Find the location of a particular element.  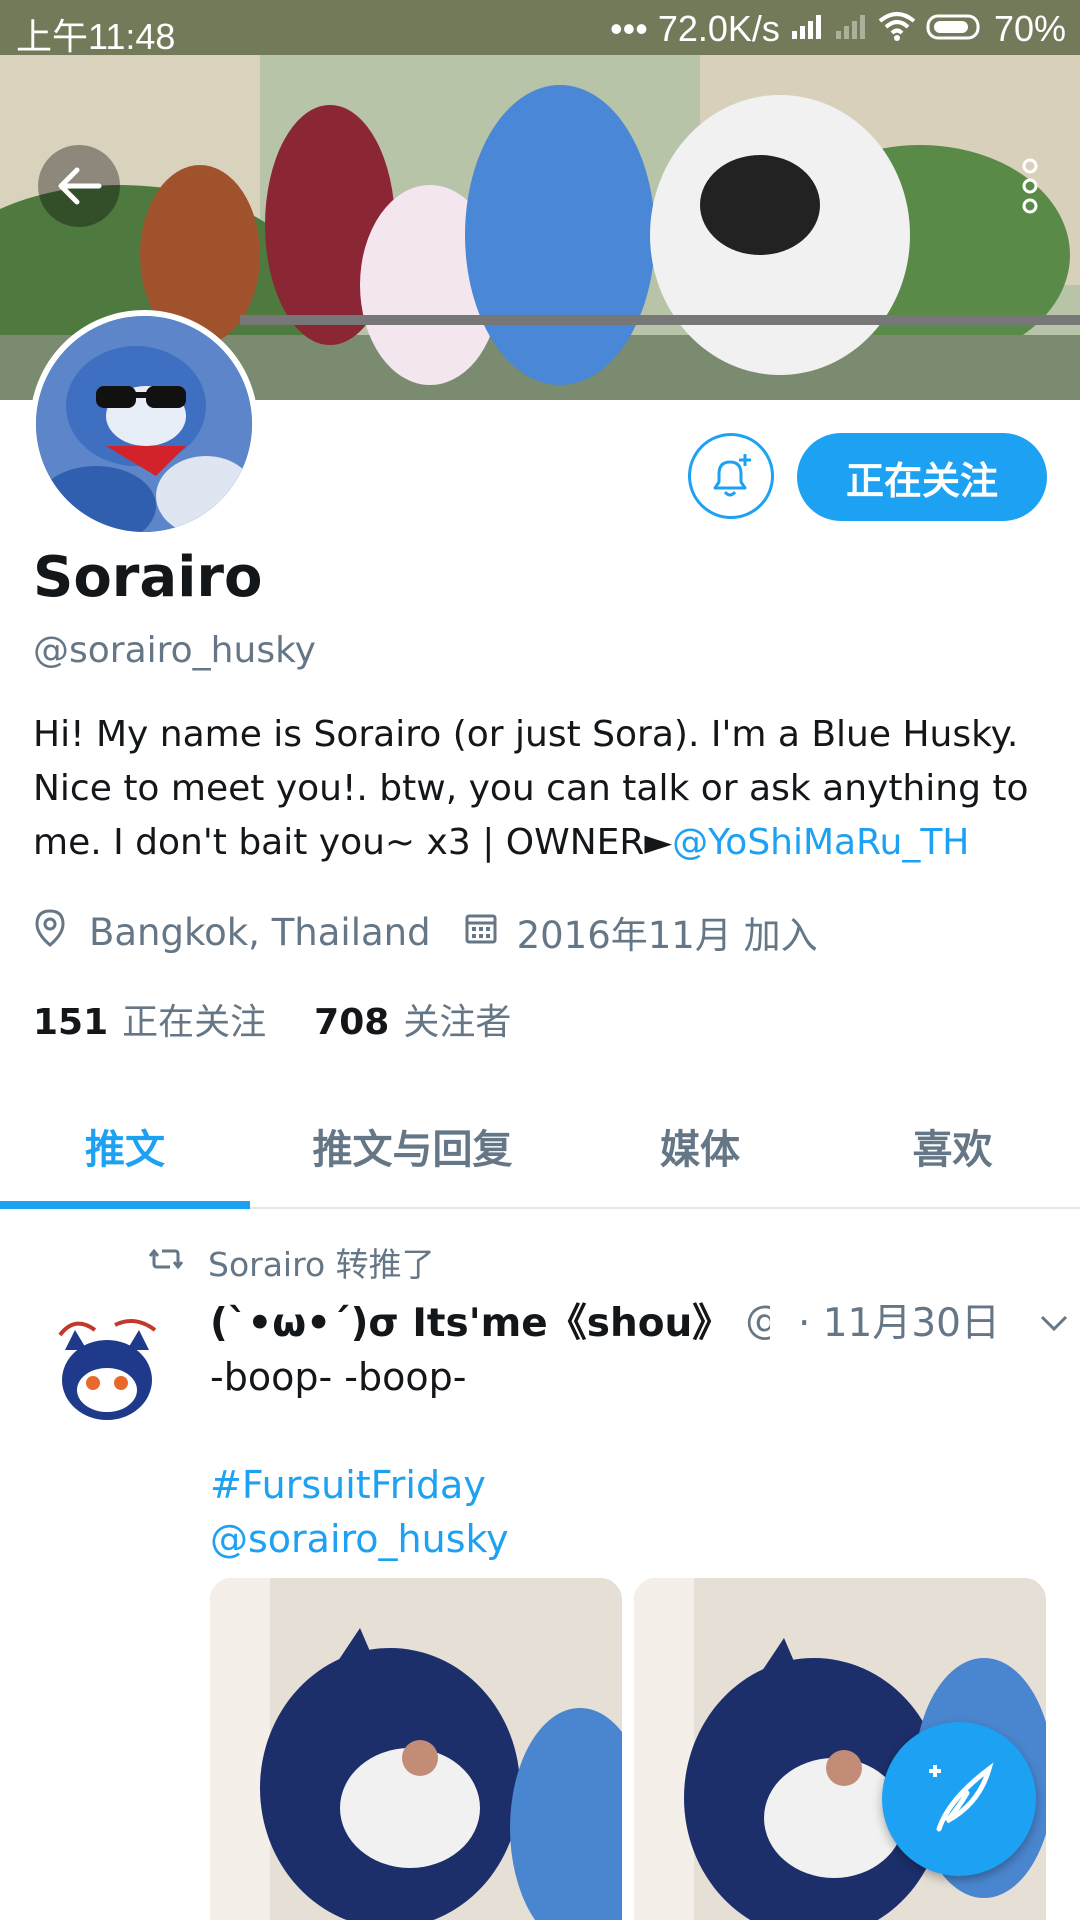

tab-tweets: 推文 is located at coordinates (125, 1146).